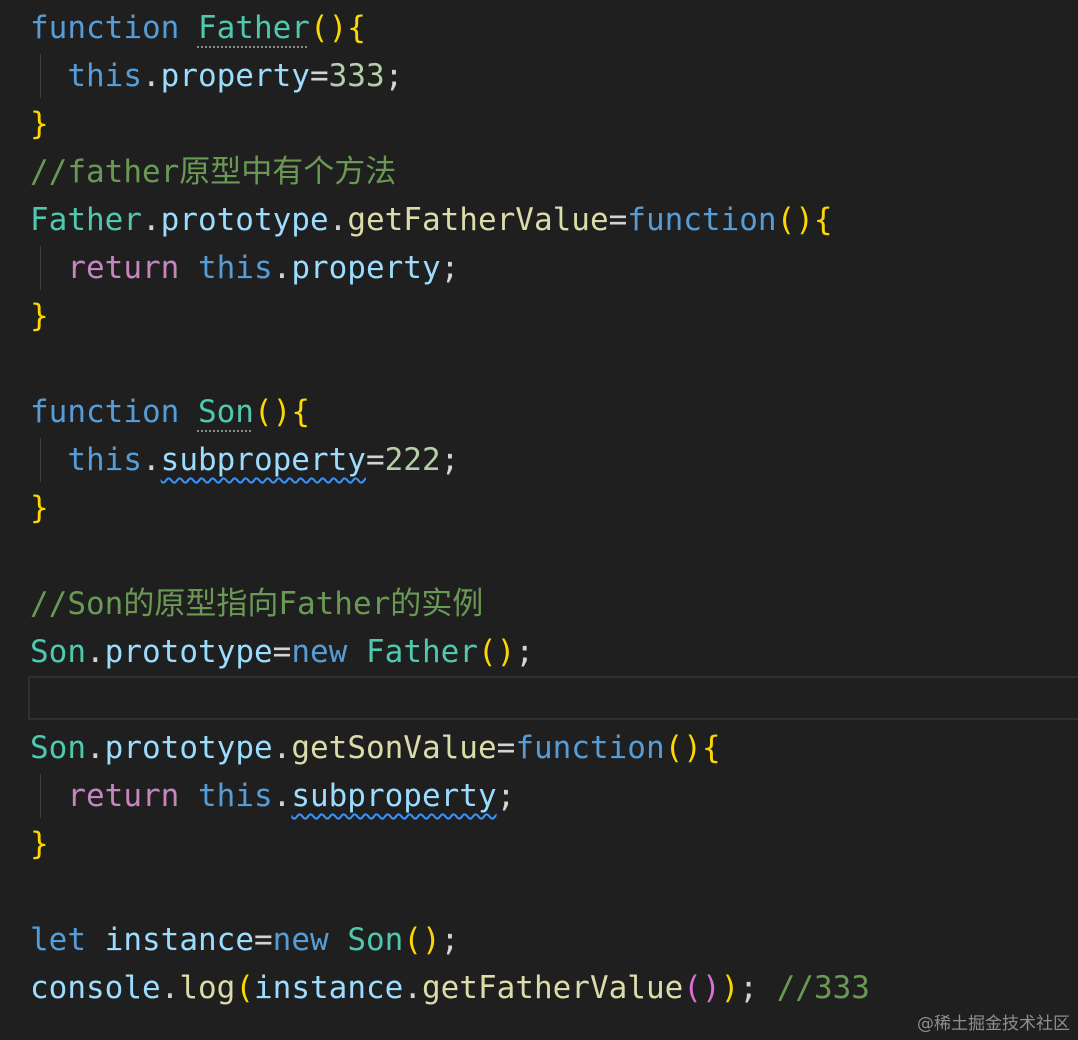  Describe the element at coordinates (123, 268) in the screenshot. I see `code-token: return` at that location.